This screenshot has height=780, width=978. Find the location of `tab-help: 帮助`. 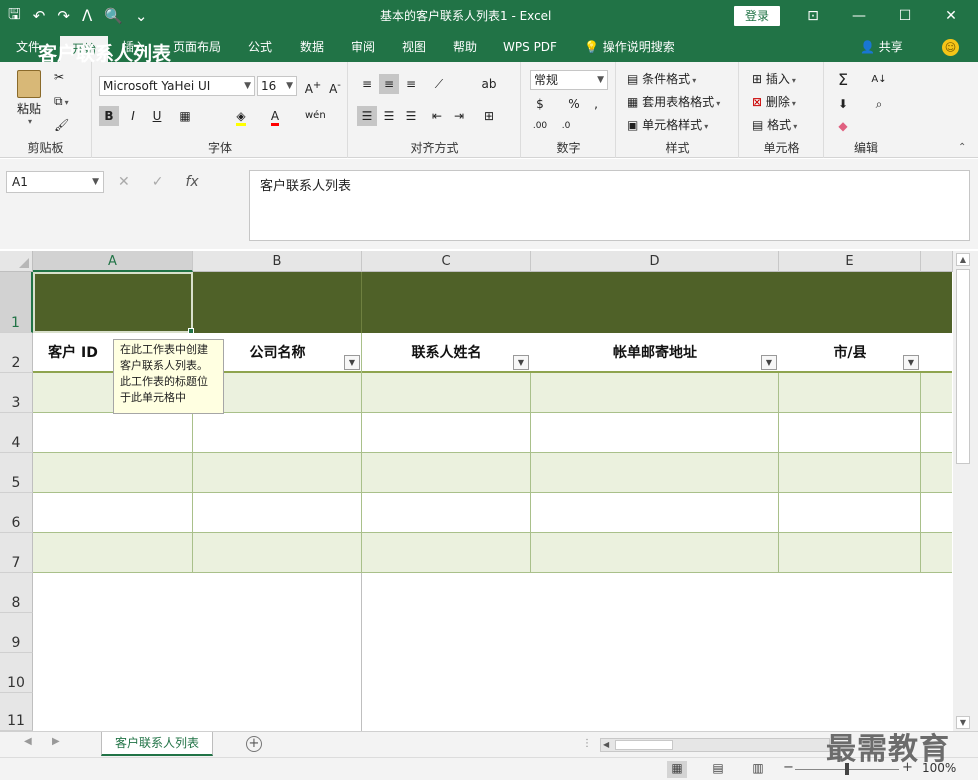

tab-help: 帮助 is located at coordinates (465, 47).